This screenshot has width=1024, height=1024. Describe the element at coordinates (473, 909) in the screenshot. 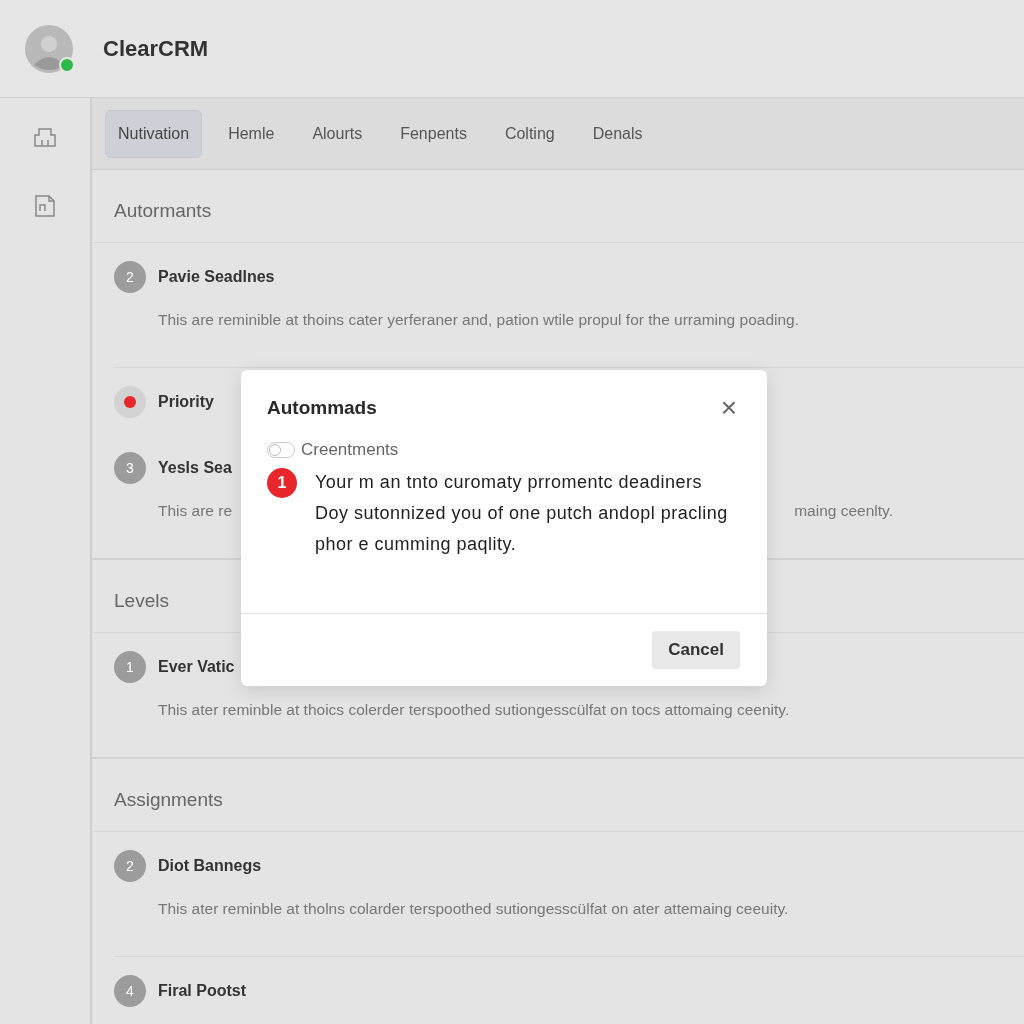

I see `item-description: This ater reminble at tholns colarder terspoothed sutiongesscülfat on ater attemaing ceeuity.` at that location.